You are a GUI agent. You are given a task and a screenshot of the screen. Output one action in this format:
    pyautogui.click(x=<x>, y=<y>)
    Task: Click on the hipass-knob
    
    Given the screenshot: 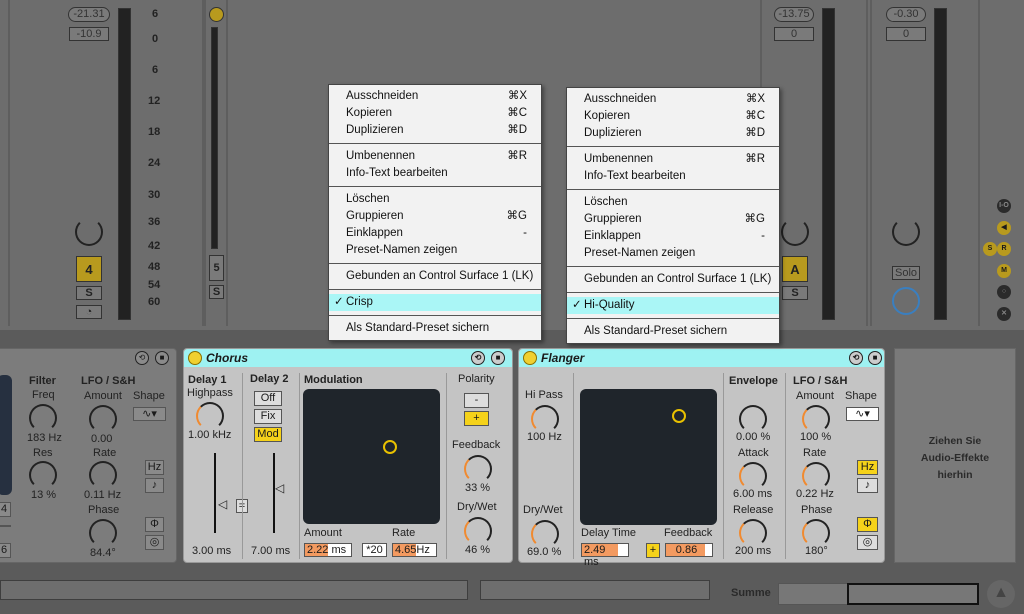 What is the action you would take?
    pyautogui.click(x=545, y=419)
    